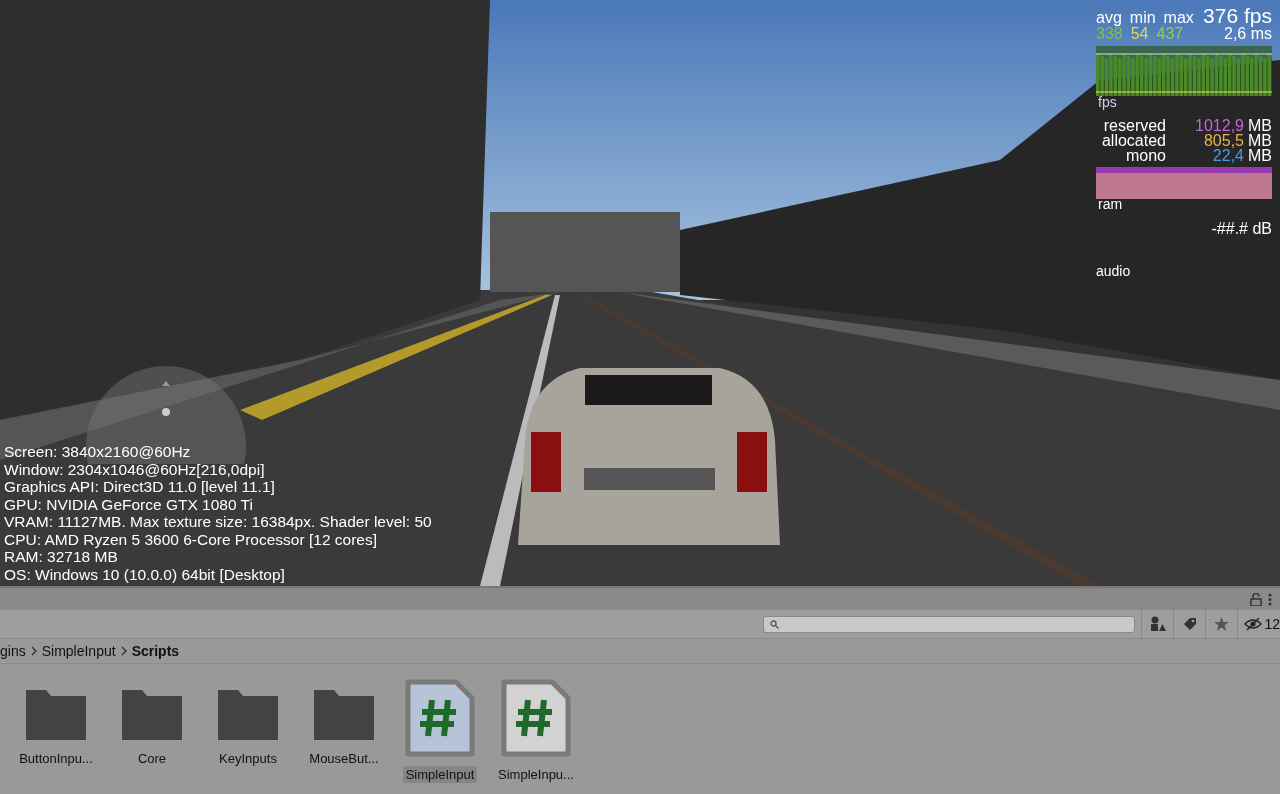 The width and height of the screenshot is (1280, 794). What do you see at coordinates (152, 758) in the screenshot?
I see `asset-name: Core` at bounding box center [152, 758].